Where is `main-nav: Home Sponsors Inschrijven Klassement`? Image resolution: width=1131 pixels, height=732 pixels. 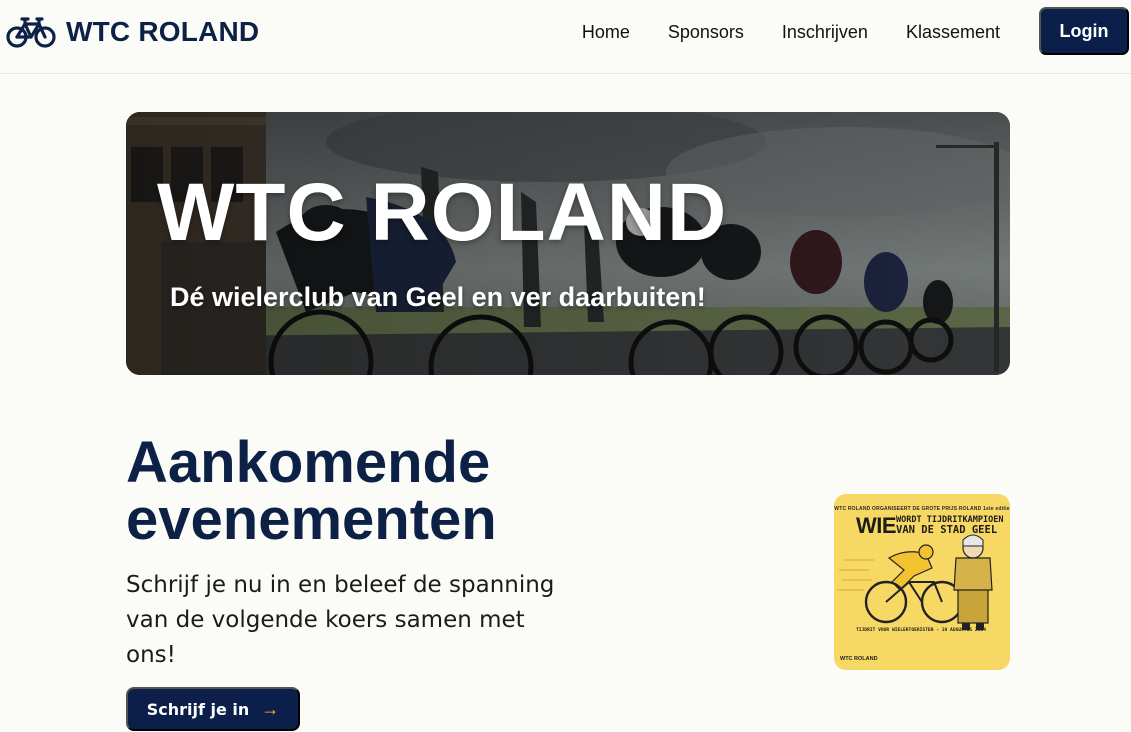
main-nav: Home Sponsors Inschrijven Klassement is located at coordinates (791, 32).